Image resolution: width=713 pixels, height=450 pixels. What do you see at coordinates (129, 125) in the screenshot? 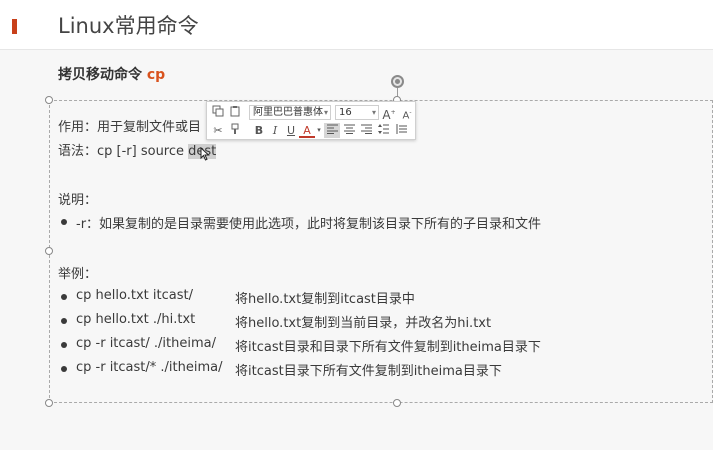
I see `purpose-line: 作用：用于复制文件或目` at bounding box center [129, 125].